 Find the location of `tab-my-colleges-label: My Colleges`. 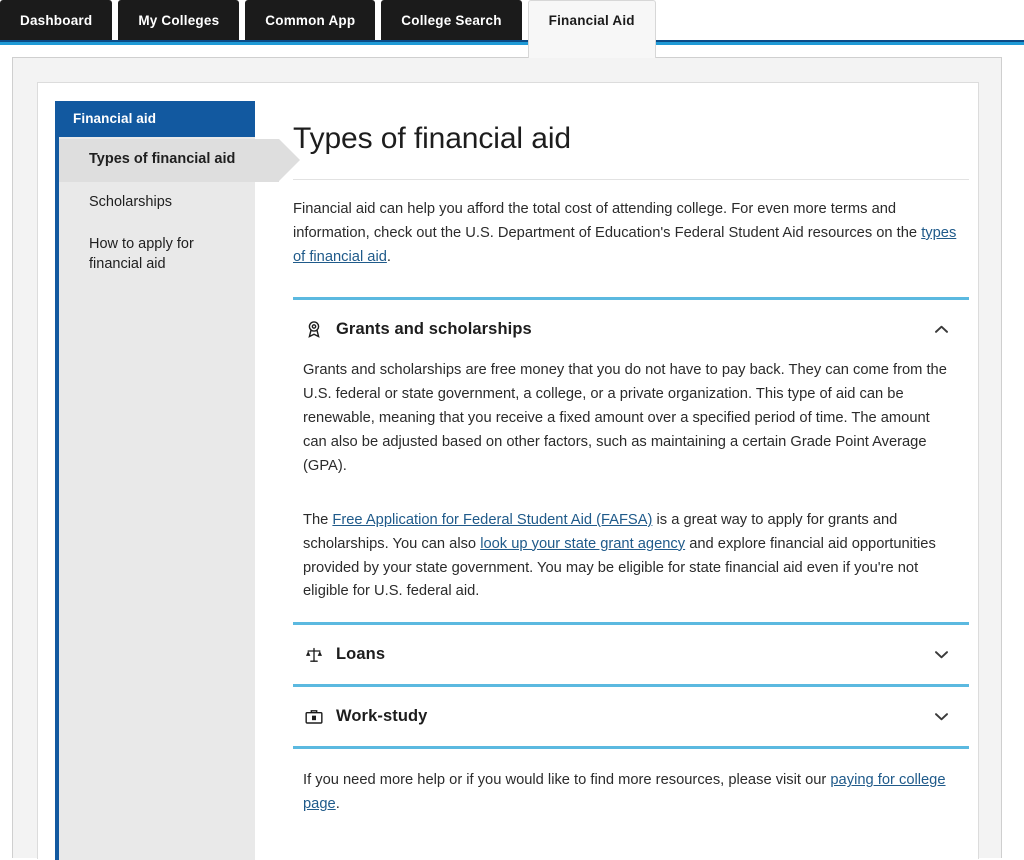

tab-my-colleges-label: My Colleges is located at coordinates (179, 20).